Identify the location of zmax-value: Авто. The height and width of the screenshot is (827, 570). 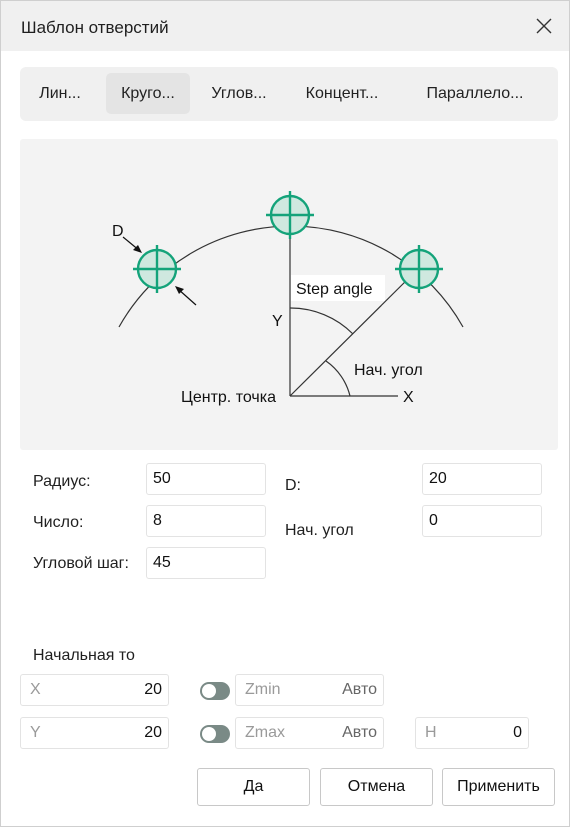
(359, 732).